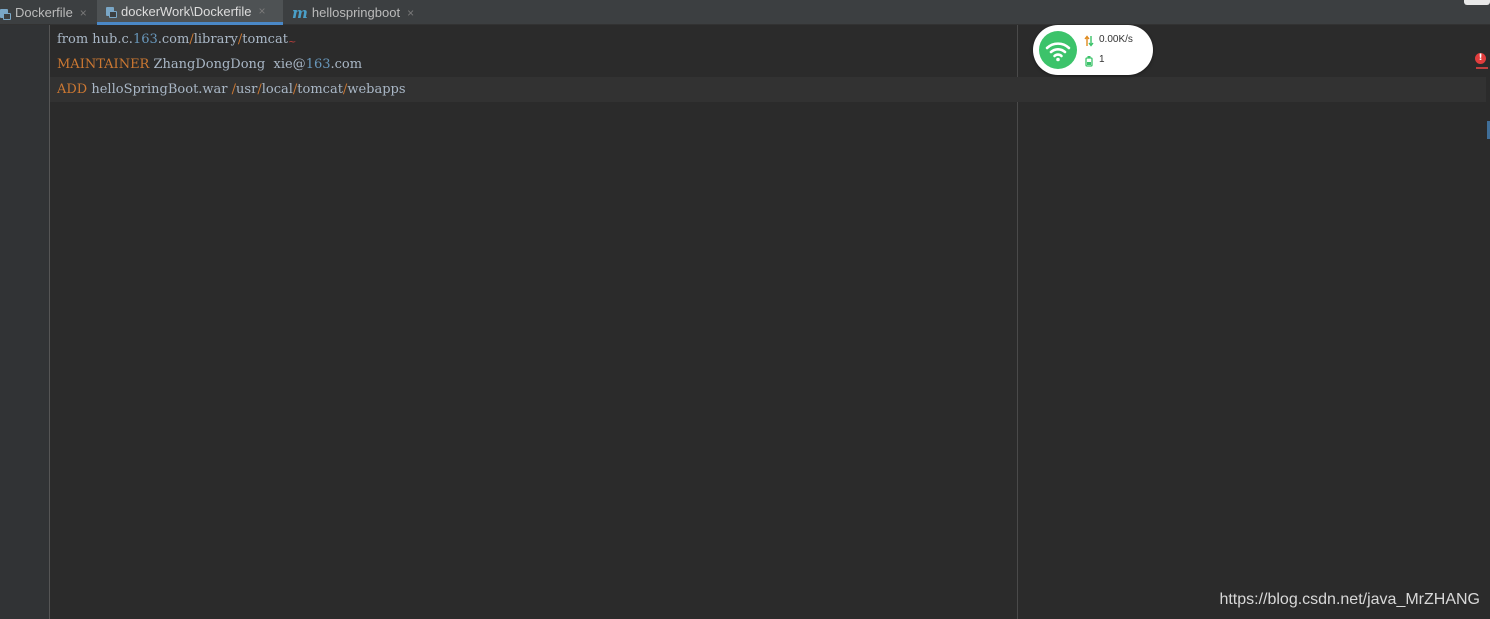  I want to click on error-indicator-icon: !, so click(1480, 58).